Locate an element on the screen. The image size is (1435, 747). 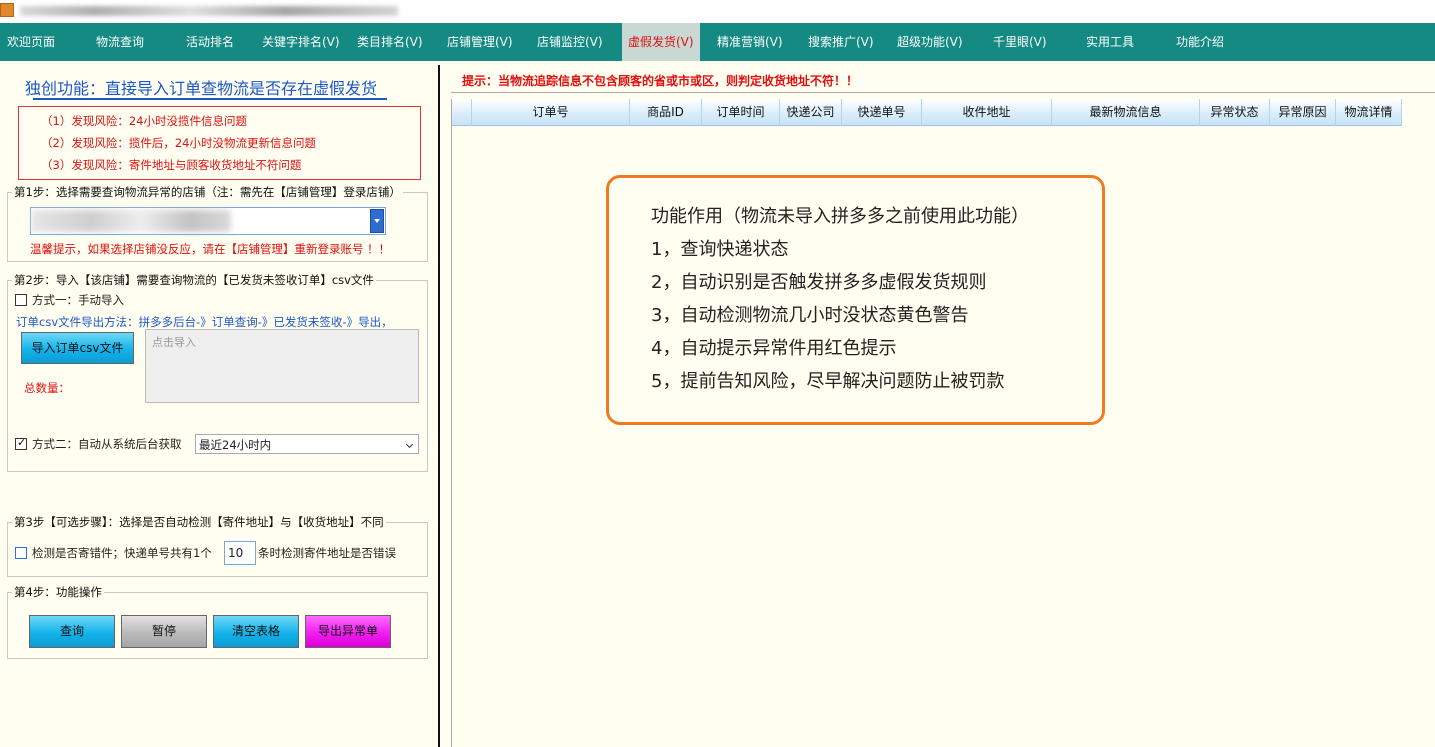
time-range-value: 最近24小时内 is located at coordinates (235, 445).